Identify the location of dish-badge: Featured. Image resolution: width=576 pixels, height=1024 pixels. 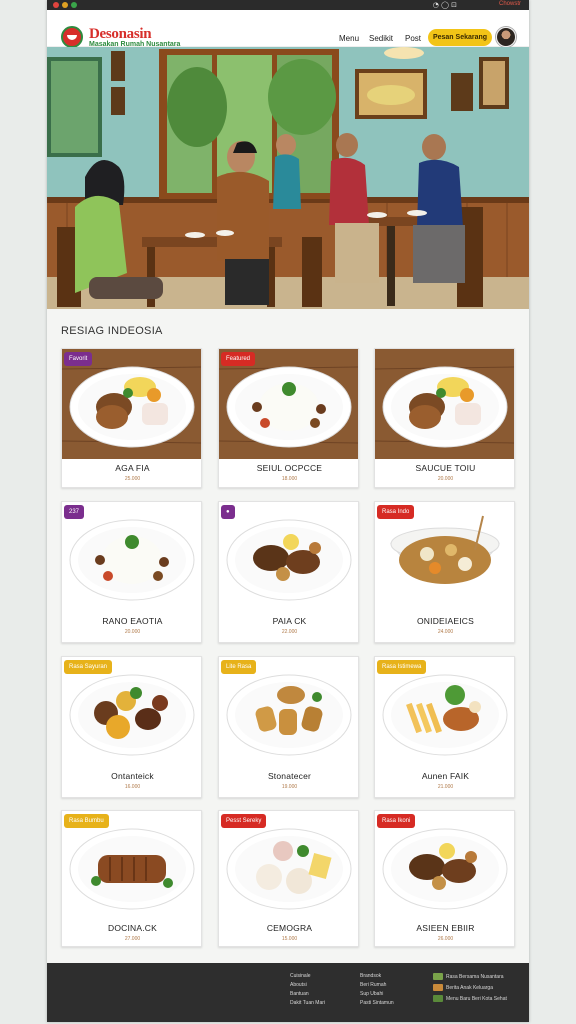
(238, 359).